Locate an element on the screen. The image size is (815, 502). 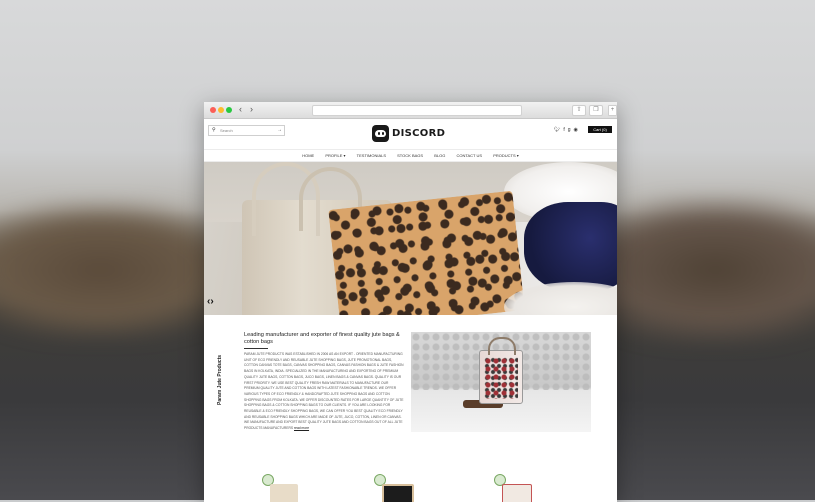
read-more-link: read more is located at coordinates (301, 428).